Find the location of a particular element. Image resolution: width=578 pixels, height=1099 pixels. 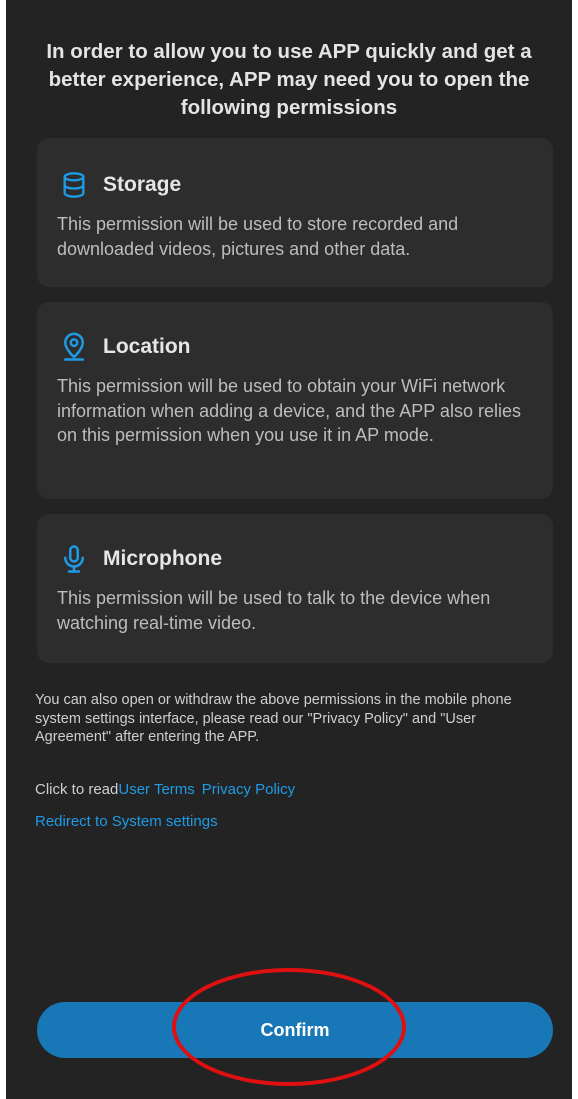

read-links-line: Click to readUser Terms Privacy Policy is located at coordinates (165, 789).